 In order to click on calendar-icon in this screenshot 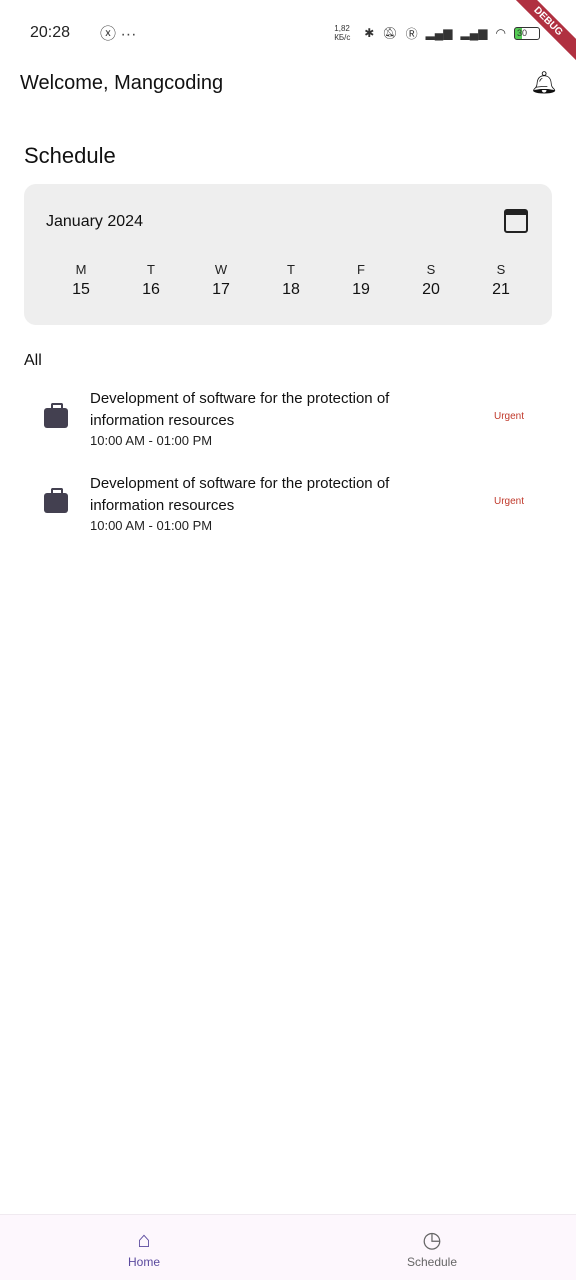, I will do `click(516, 221)`.